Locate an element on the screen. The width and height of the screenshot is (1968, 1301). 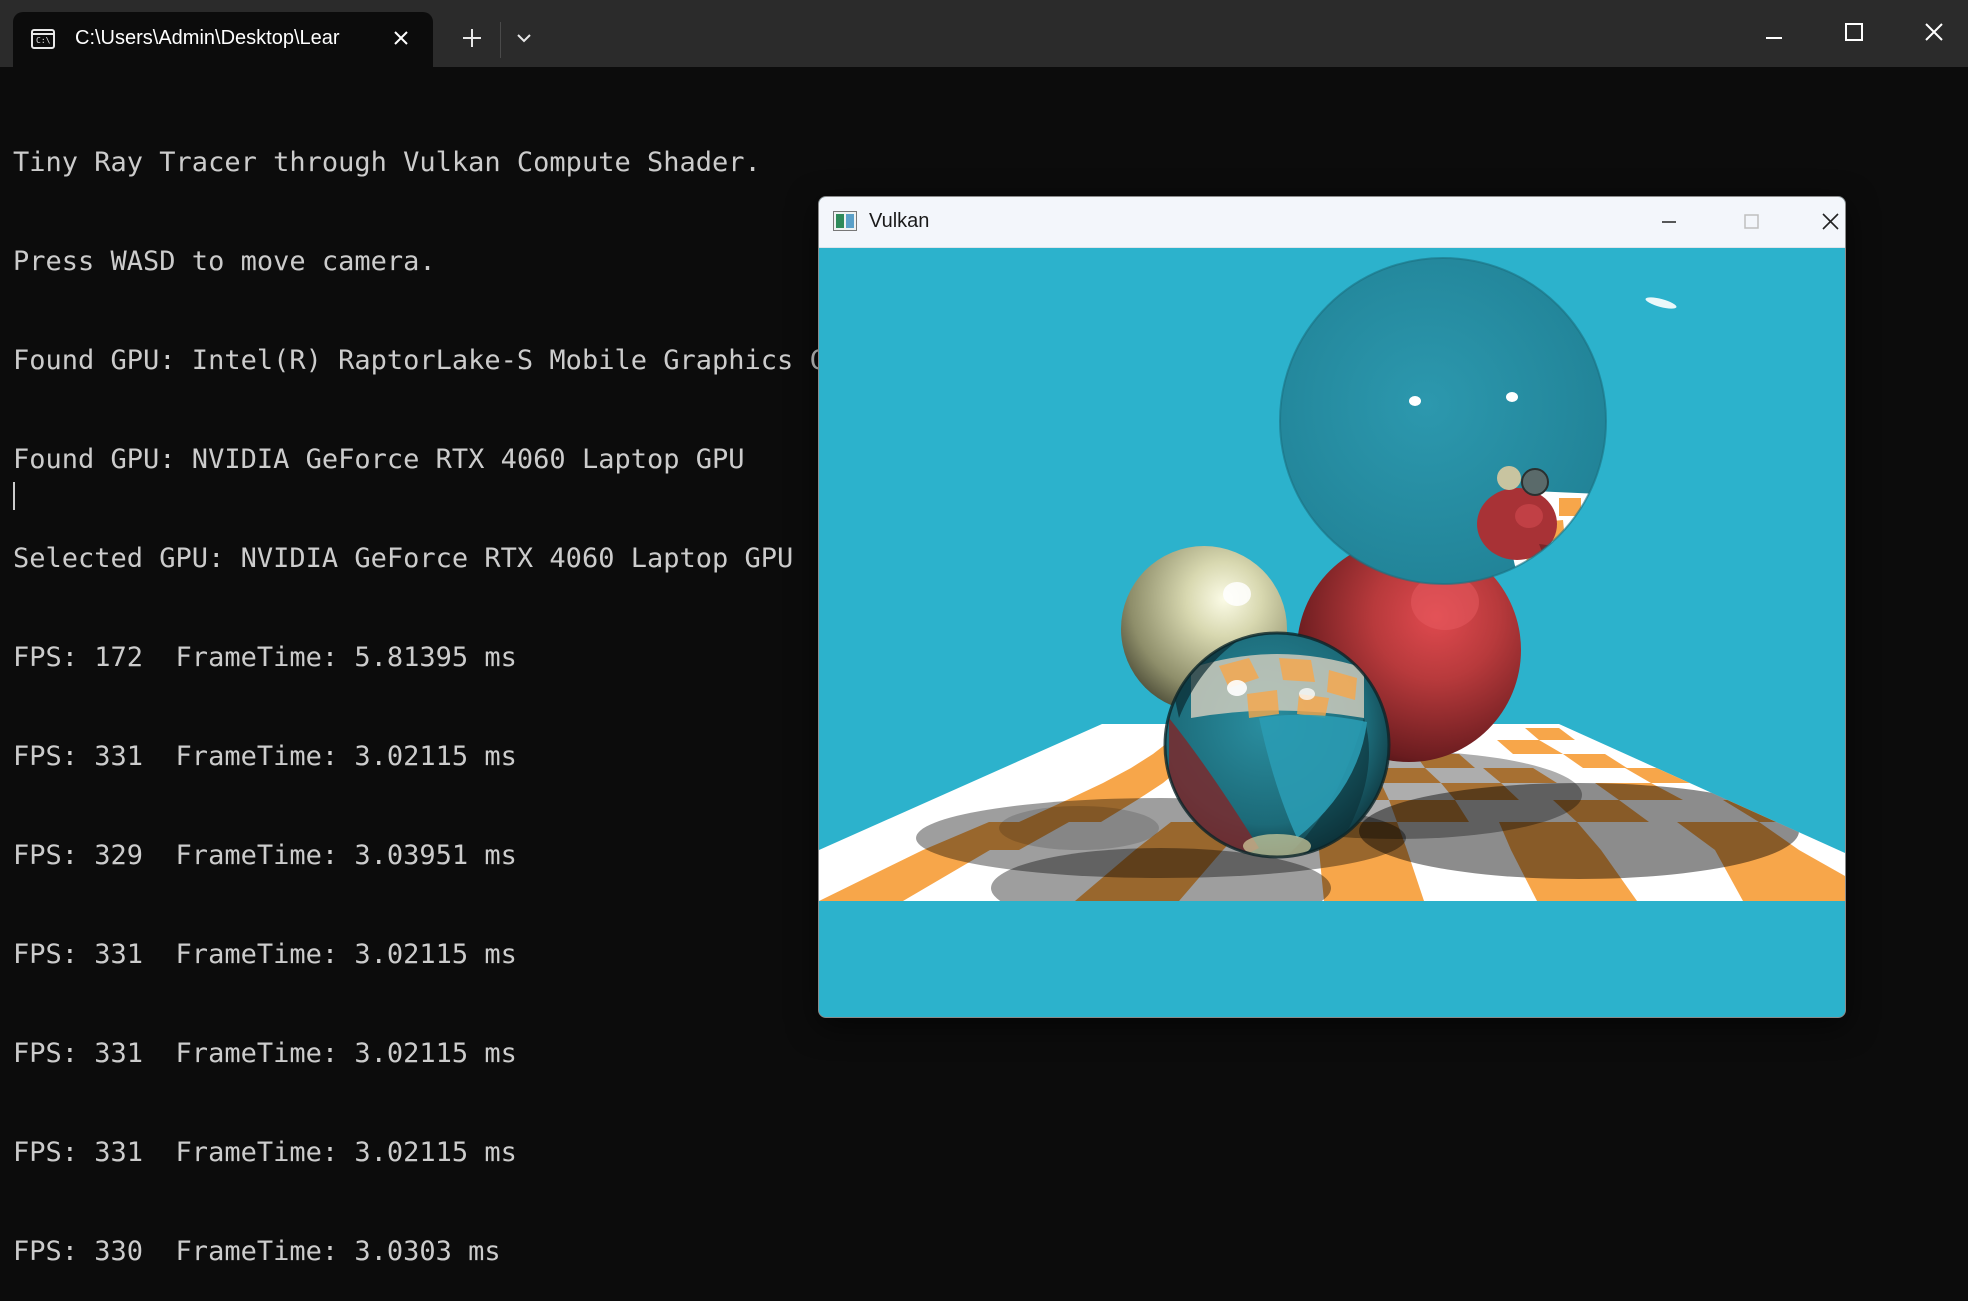
terminal-titlebar: C:\ C:\Users\Admin\Desktop\Lear is located at coordinates (984, 33).